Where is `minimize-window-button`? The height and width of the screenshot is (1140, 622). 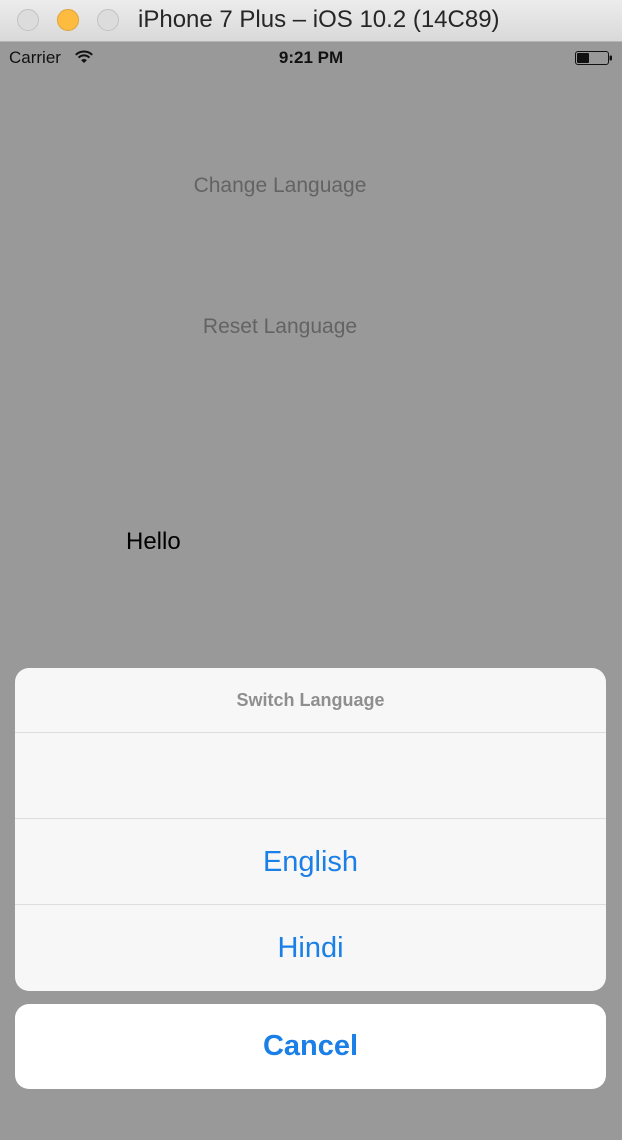
minimize-window-button is located at coordinates (68, 20).